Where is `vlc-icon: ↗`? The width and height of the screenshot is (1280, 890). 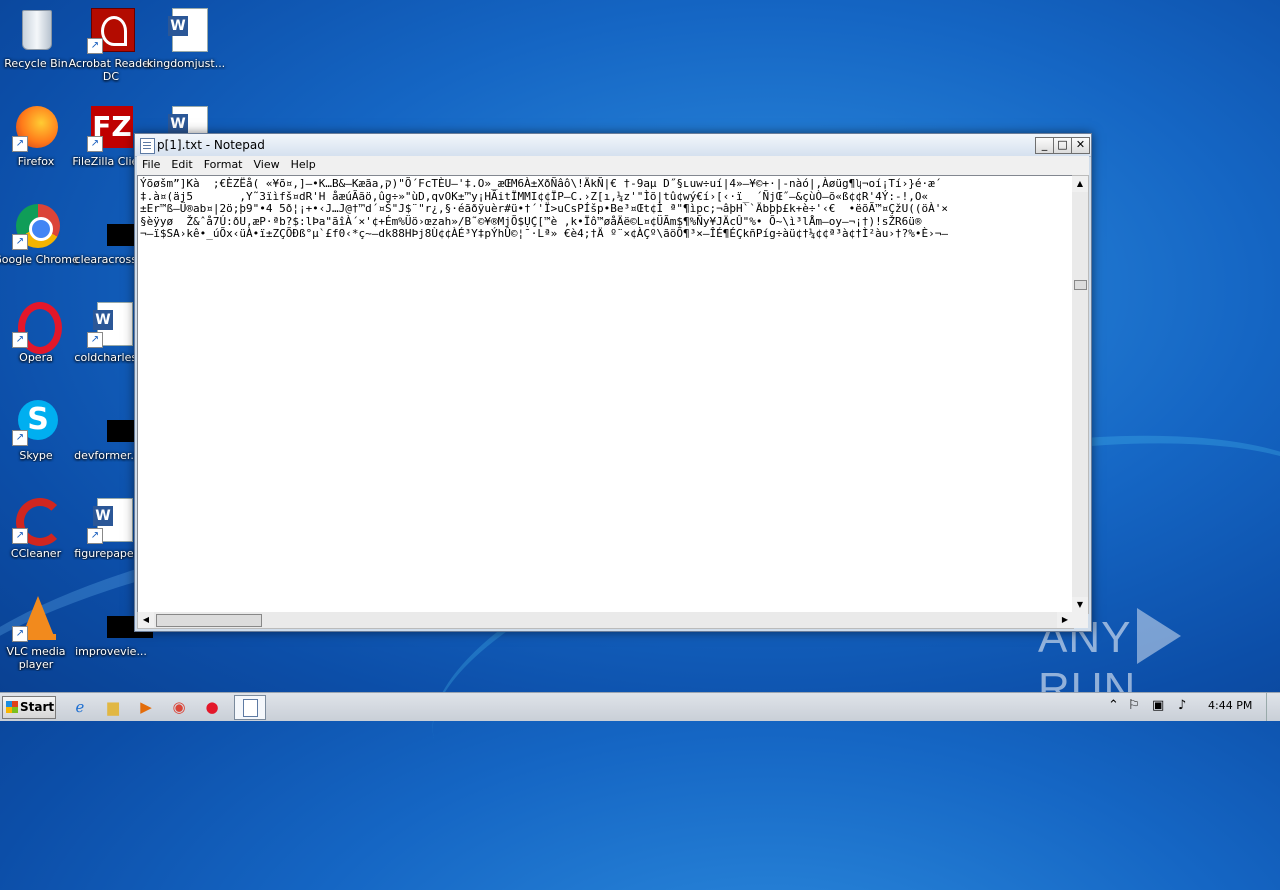
vlc-icon: ↗ is located at coordinates (36, 618).